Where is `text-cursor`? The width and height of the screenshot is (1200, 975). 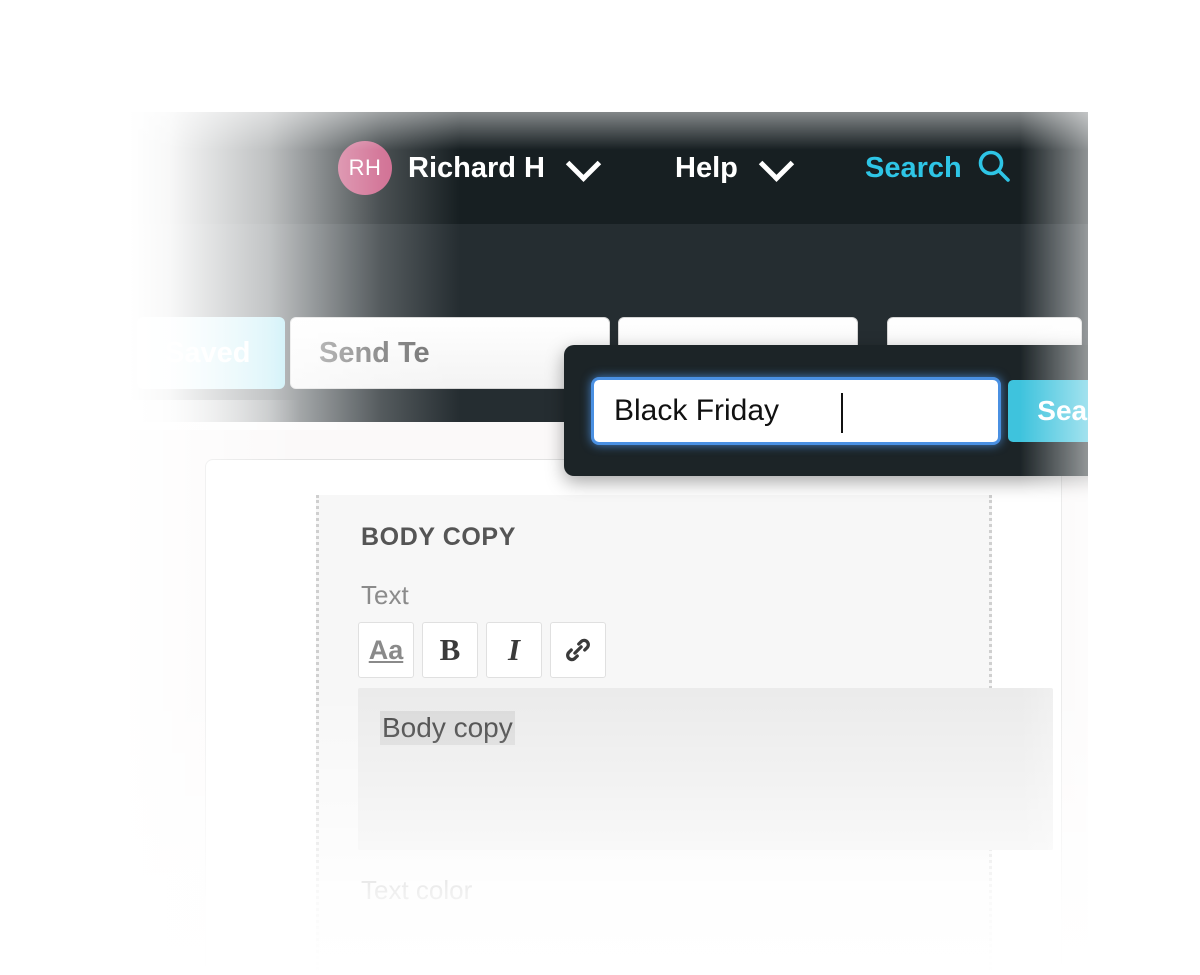 text-cursor is located at coordinates (842, 413).